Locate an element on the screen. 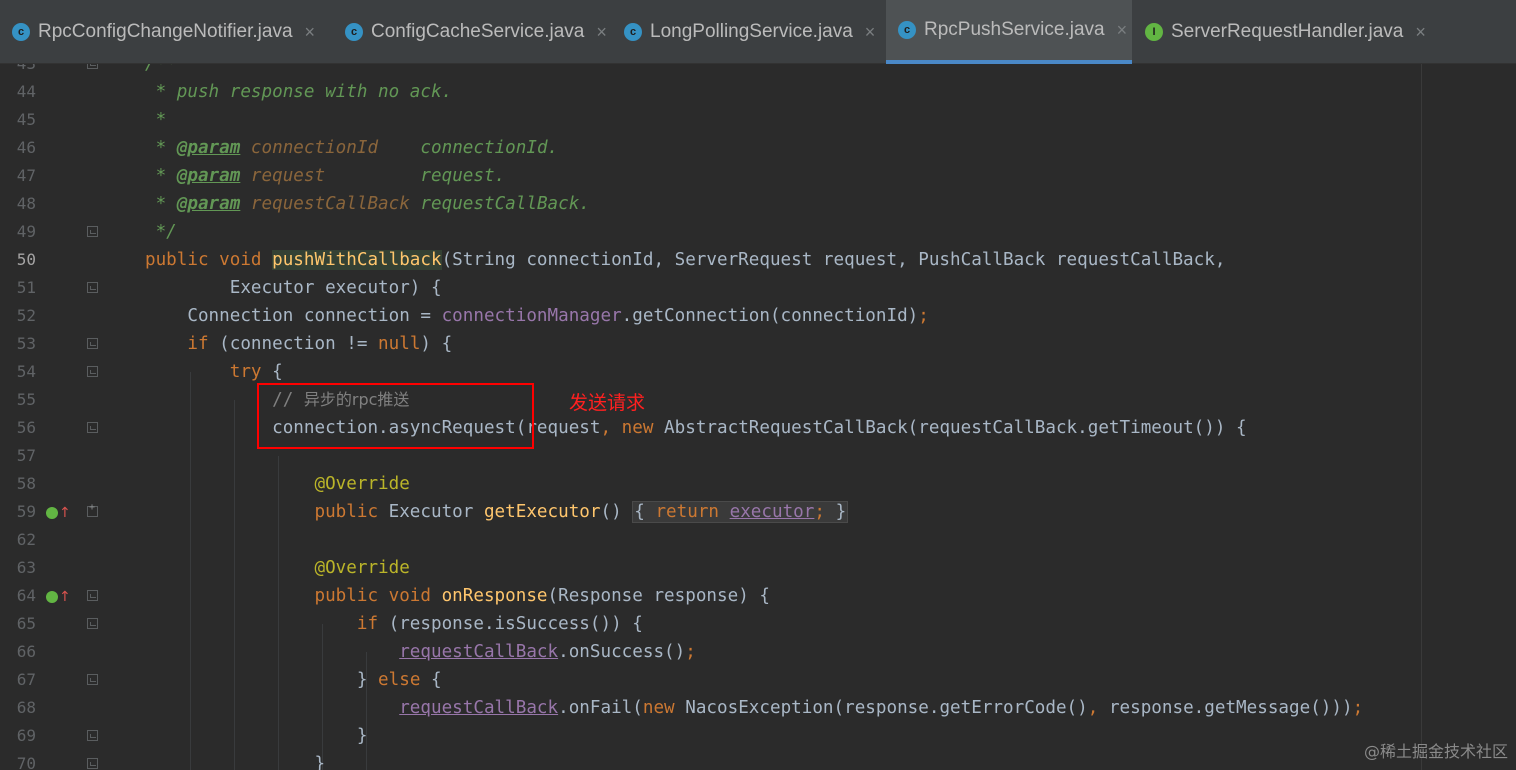  code-line: if (response.isSuccess()) { is located at coordinates (394, 624).